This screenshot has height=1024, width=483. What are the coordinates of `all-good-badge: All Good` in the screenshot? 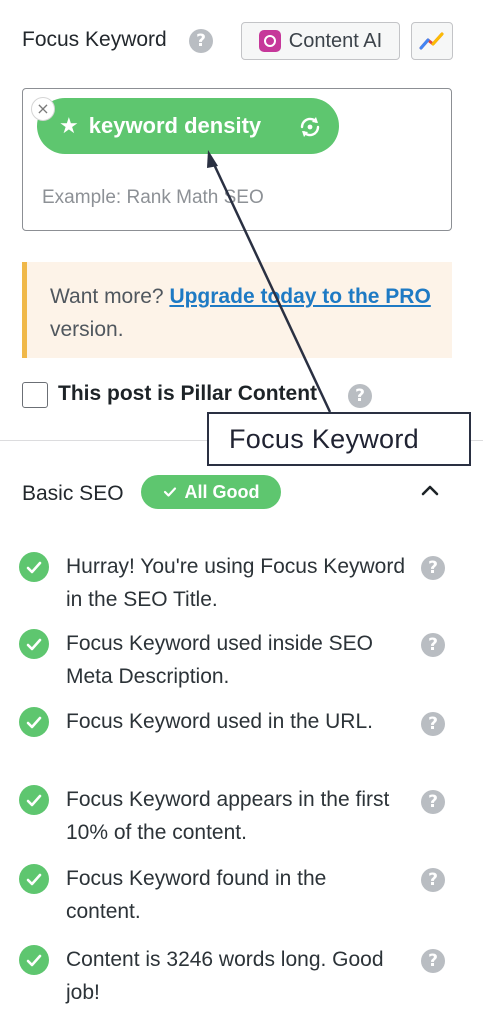 It's located at (211, 492).